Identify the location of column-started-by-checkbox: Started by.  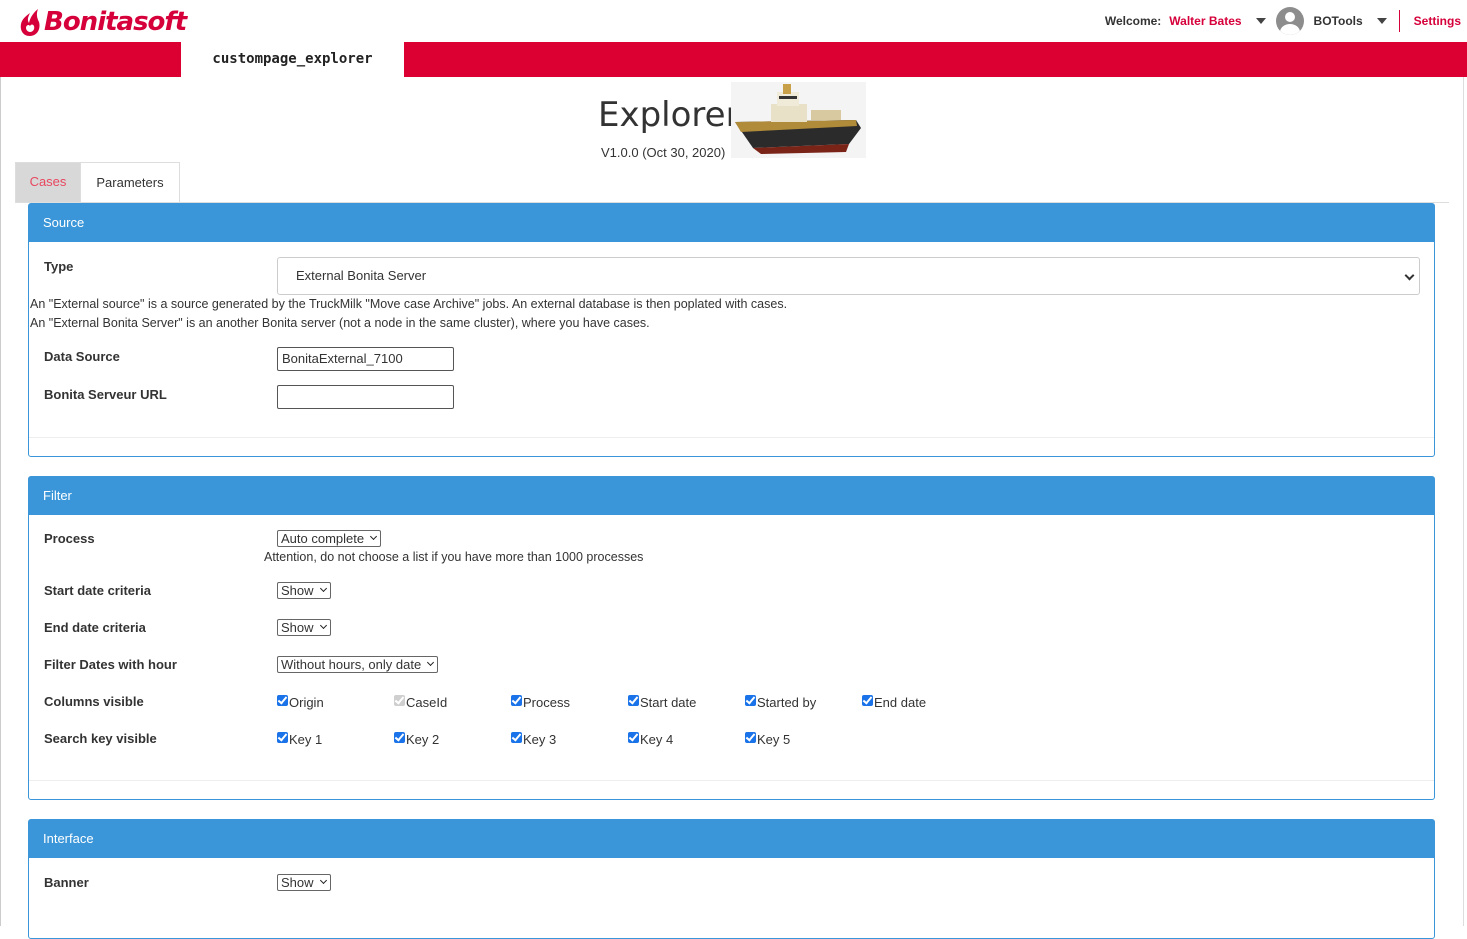
(780, 702).